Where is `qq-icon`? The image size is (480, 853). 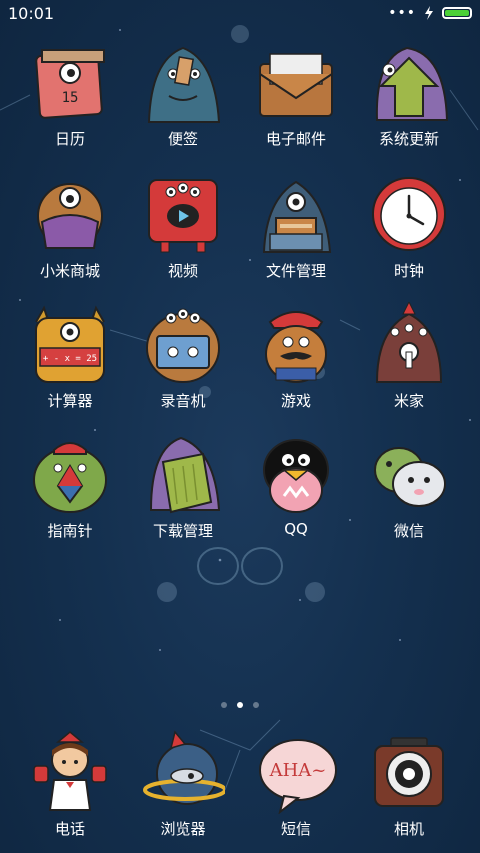 qq-icon is located at coordinates (296, 476).